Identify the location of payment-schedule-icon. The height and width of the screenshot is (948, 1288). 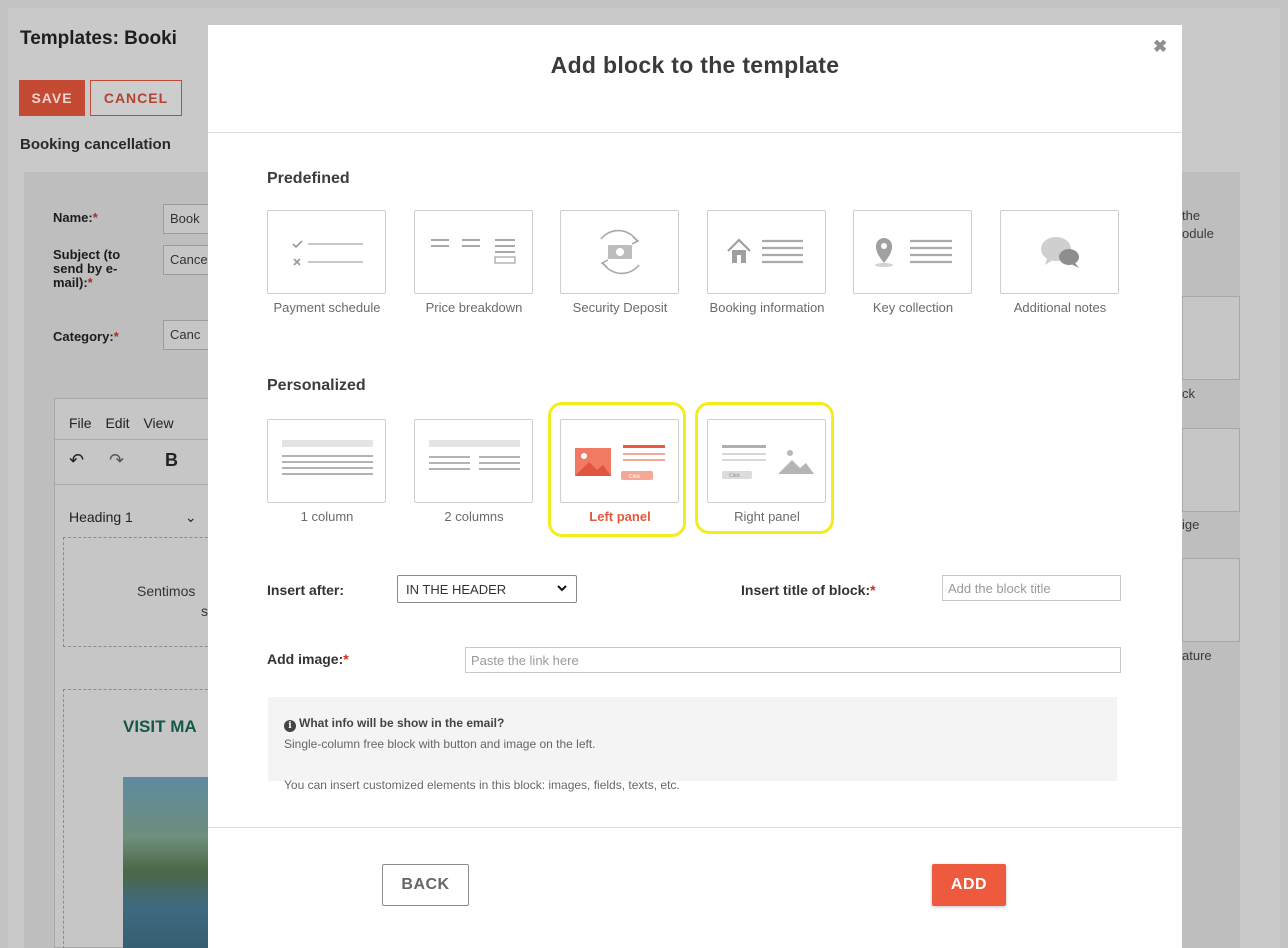
(327, 253).